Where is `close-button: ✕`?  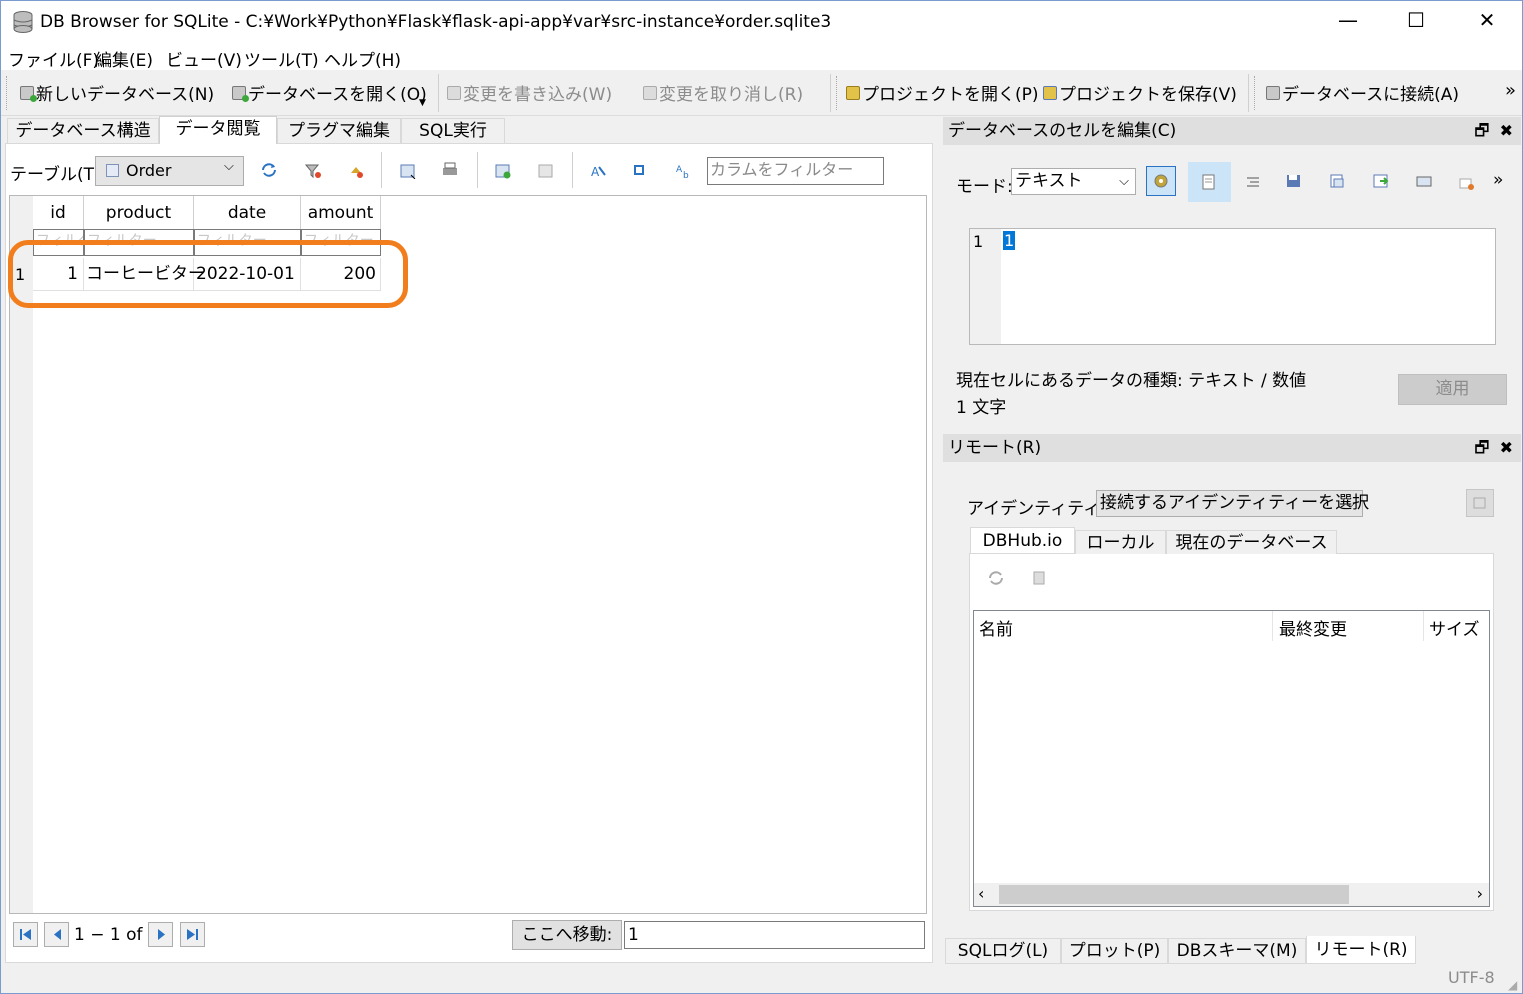 close-button: ✕ is located at coordinates (1487, 22).